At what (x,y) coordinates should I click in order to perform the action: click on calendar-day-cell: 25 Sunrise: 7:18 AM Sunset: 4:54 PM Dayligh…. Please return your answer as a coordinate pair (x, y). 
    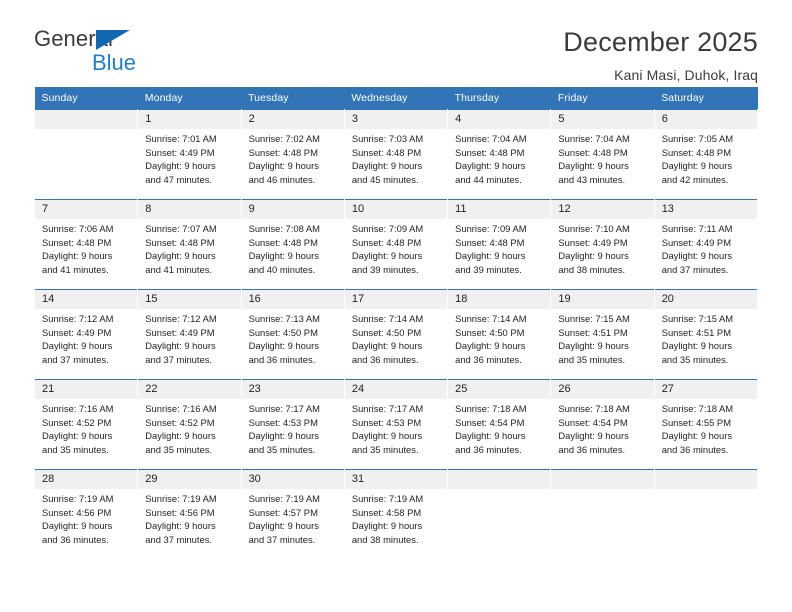
    Looking at the image, I should click on (499, 424).